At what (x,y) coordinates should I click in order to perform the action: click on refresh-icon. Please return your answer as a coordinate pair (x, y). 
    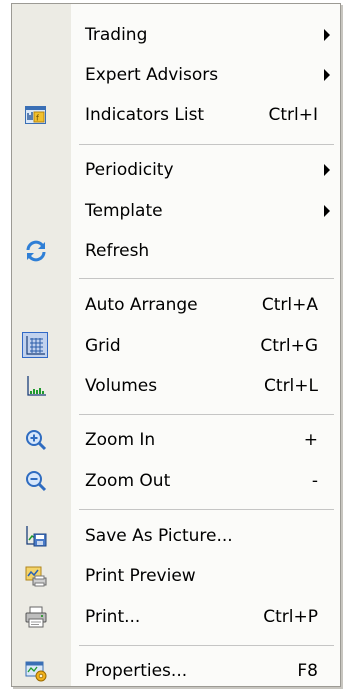
    Looking at the image, I should click on (36, 251).